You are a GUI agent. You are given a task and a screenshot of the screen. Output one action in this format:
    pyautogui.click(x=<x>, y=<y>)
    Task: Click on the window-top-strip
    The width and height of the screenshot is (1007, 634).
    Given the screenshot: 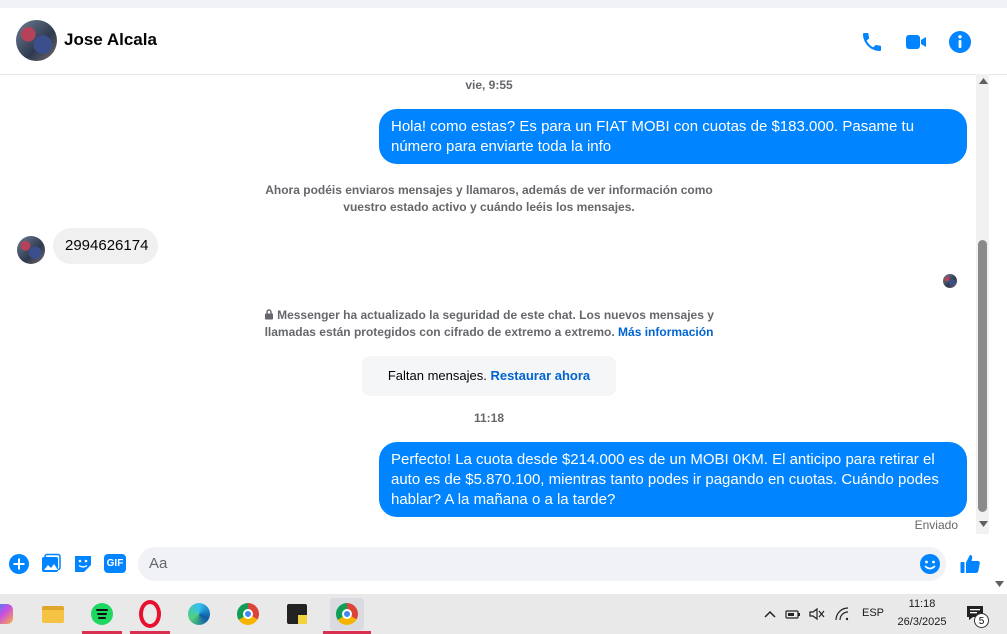 What is the action you would take?
    pyautogui.click(x=503, y=4)
    